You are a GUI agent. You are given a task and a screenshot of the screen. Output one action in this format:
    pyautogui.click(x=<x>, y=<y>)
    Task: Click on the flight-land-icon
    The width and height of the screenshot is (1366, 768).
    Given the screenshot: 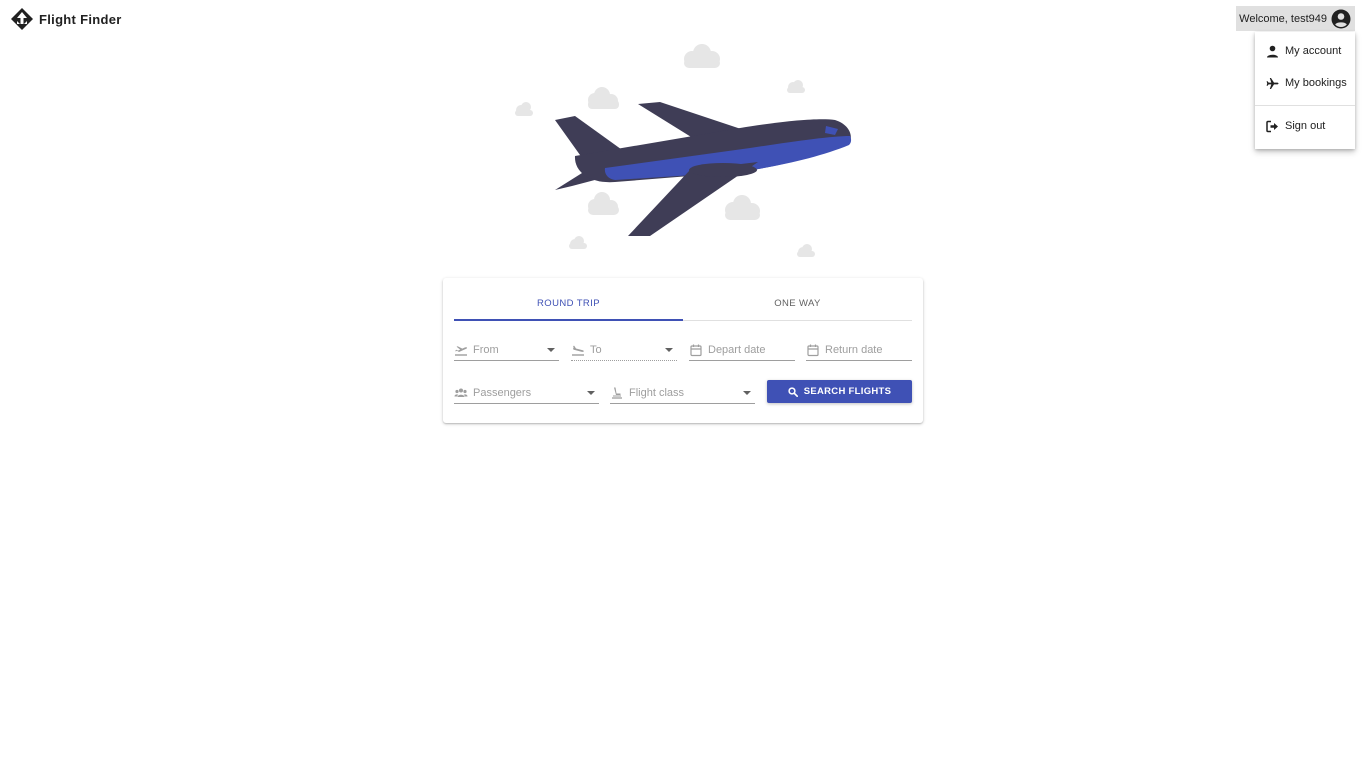 What is the action you would take?
    pyautogui.click(x=578, y=350)
    